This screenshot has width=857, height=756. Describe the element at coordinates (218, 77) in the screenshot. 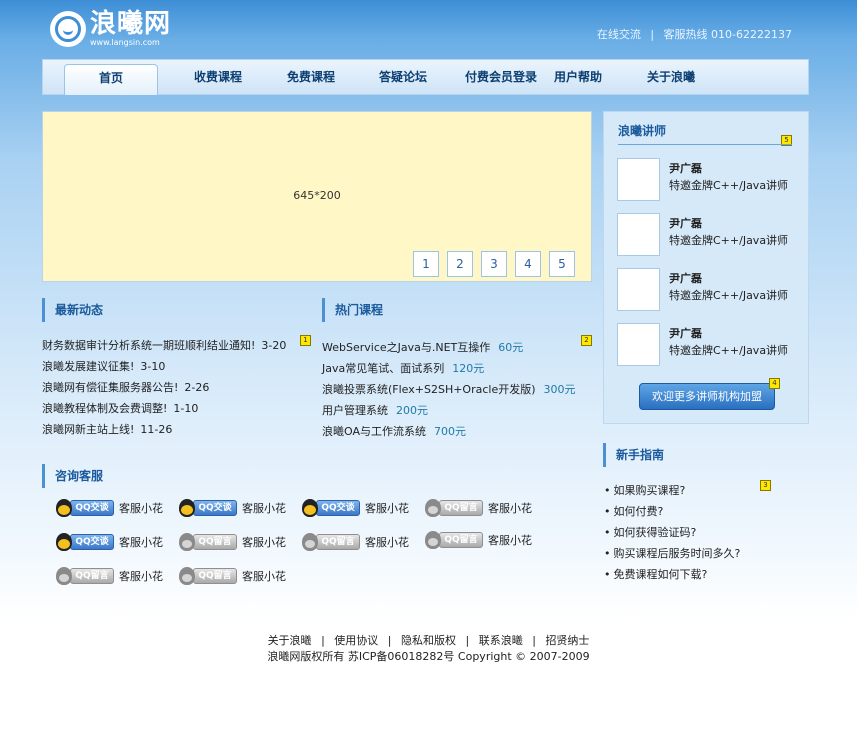

I see `nav-paid-courses: 收费课程` at that location.